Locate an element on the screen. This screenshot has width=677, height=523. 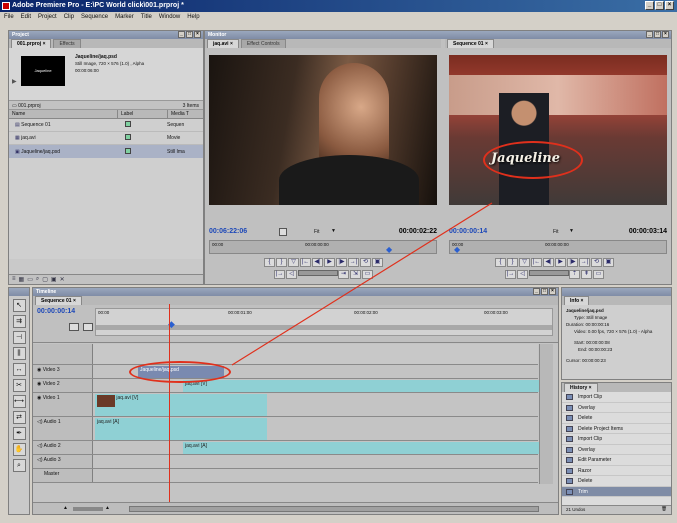
history-item: Delete Project Items is located at coordinates (616, 429).